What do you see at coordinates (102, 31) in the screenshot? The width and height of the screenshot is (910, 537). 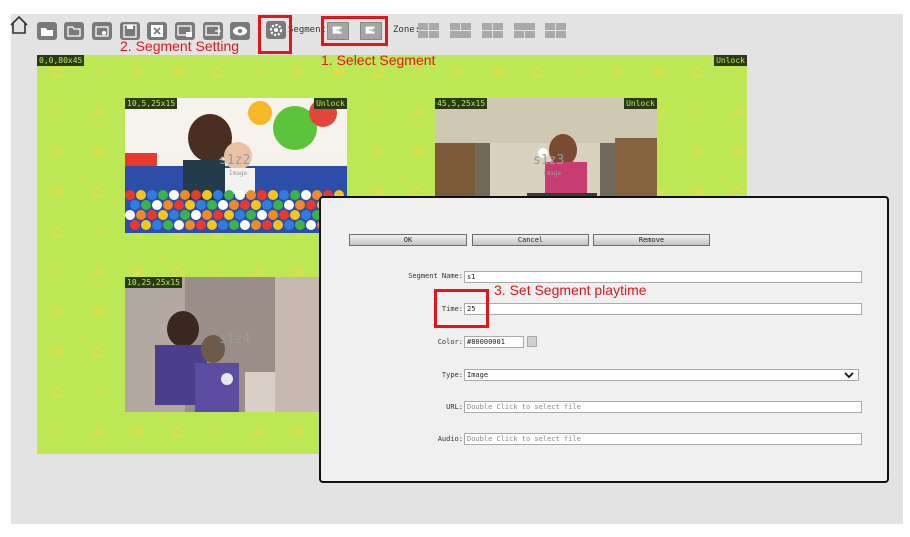 I see `new-window-icon` at bounding box center [102, 31].